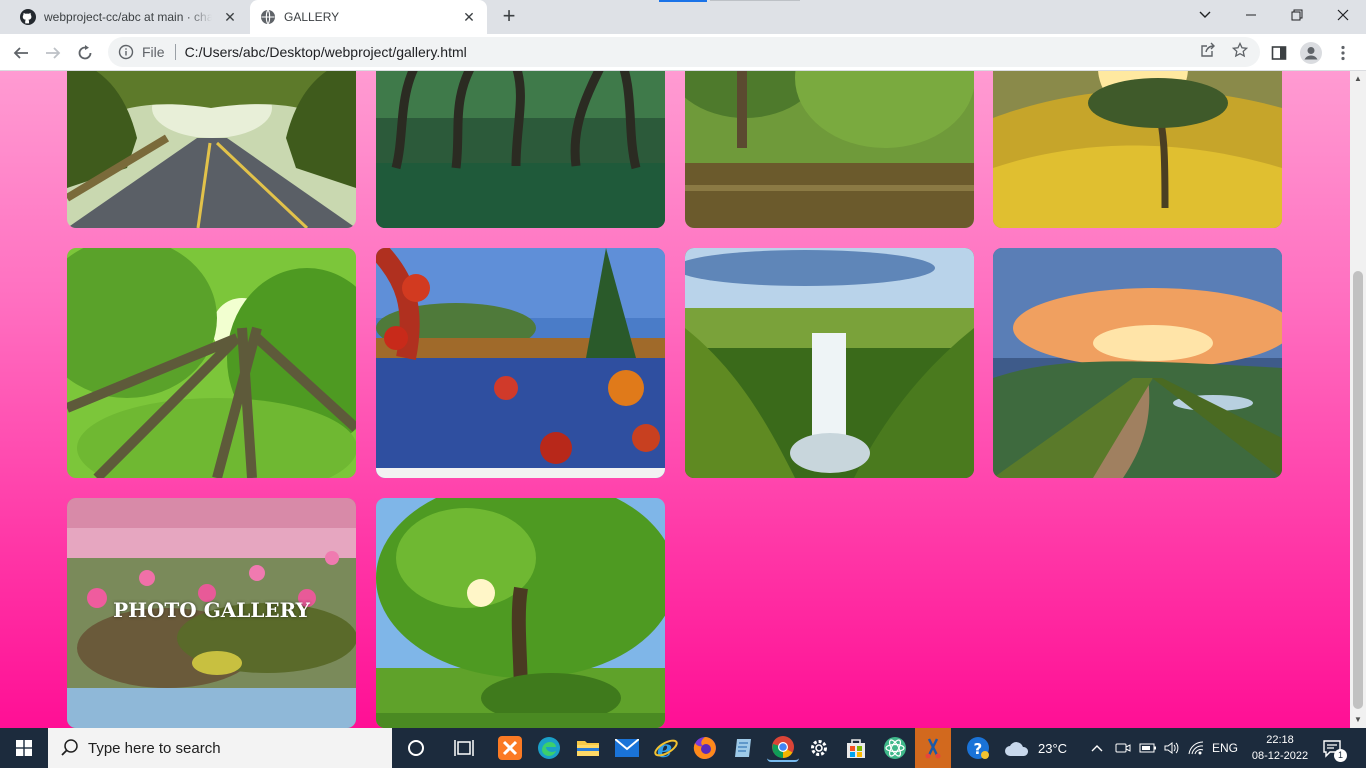 This screenshot has height=768, width=1366. Describe the element at coordinates (1280, 756) in the screenshot. I see `clock-date: 08-12-2022` at that location.